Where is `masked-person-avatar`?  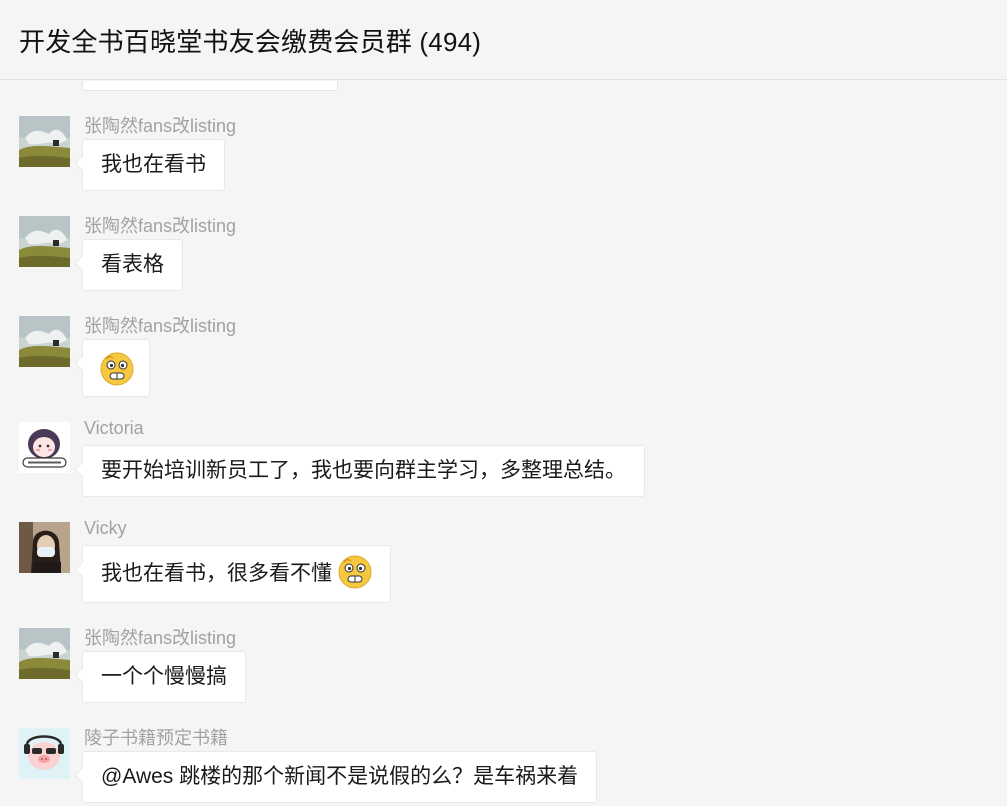 masked-person-avatar is located at coordinates (44, 547).